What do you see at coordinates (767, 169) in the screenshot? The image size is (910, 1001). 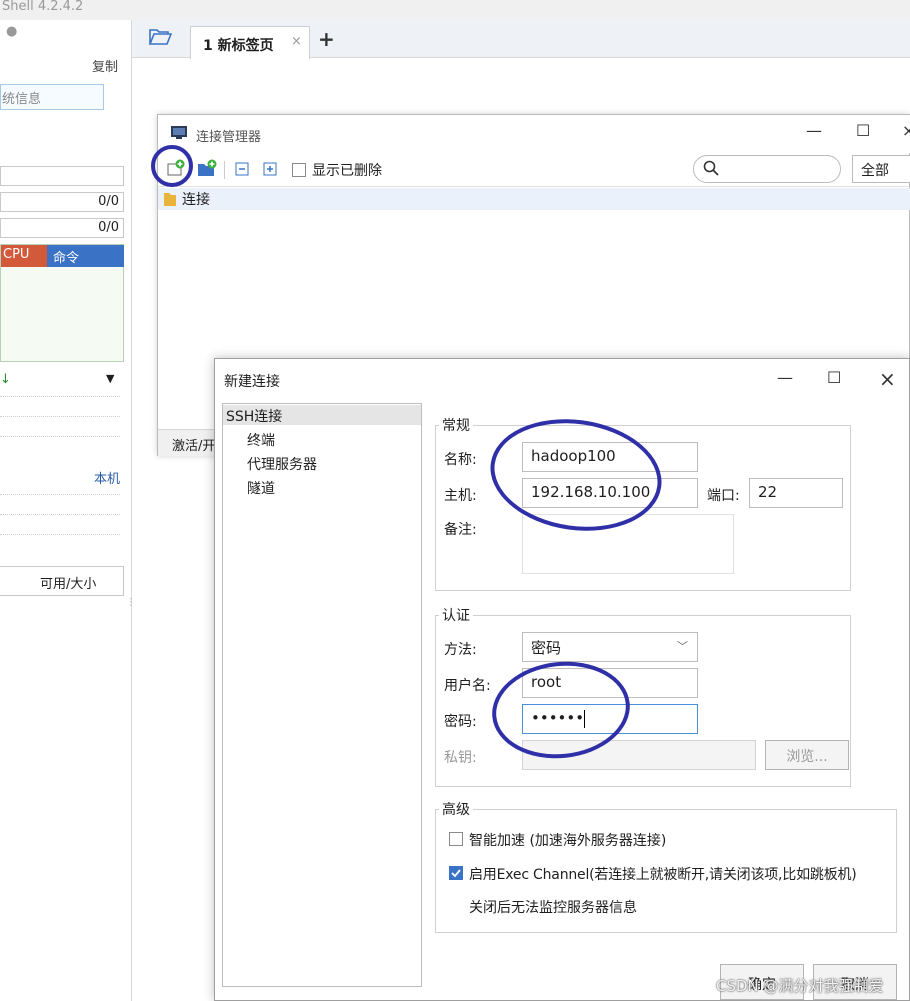 I see `search-input` at bounding box center [767, 169].